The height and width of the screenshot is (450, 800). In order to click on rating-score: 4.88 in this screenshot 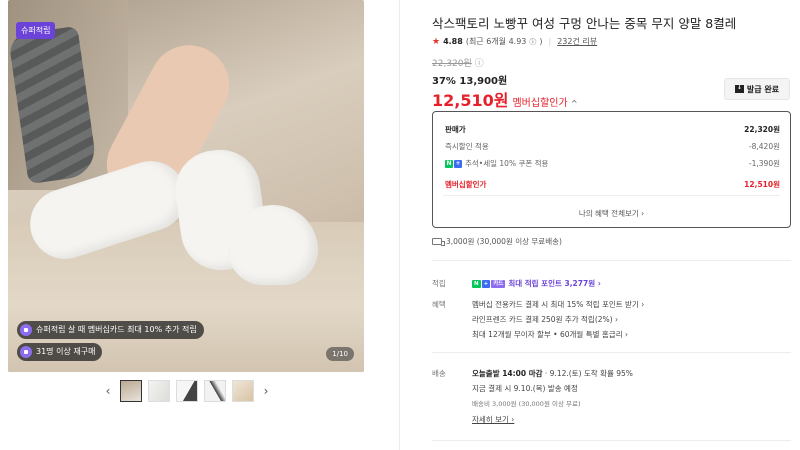, I will do `click(453, 41)`.